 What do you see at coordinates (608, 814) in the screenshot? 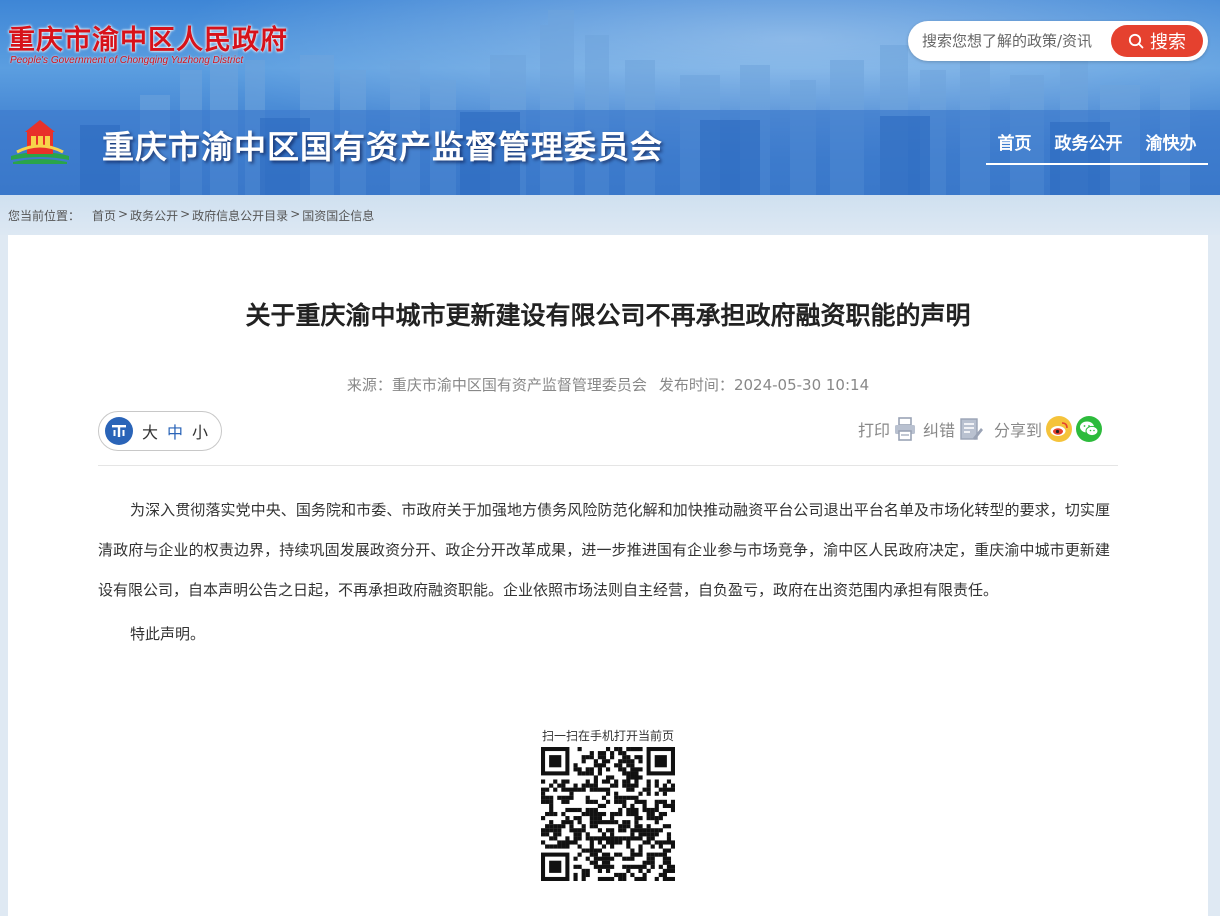
I see `qr-code-image` at bounding box center [608, 814].